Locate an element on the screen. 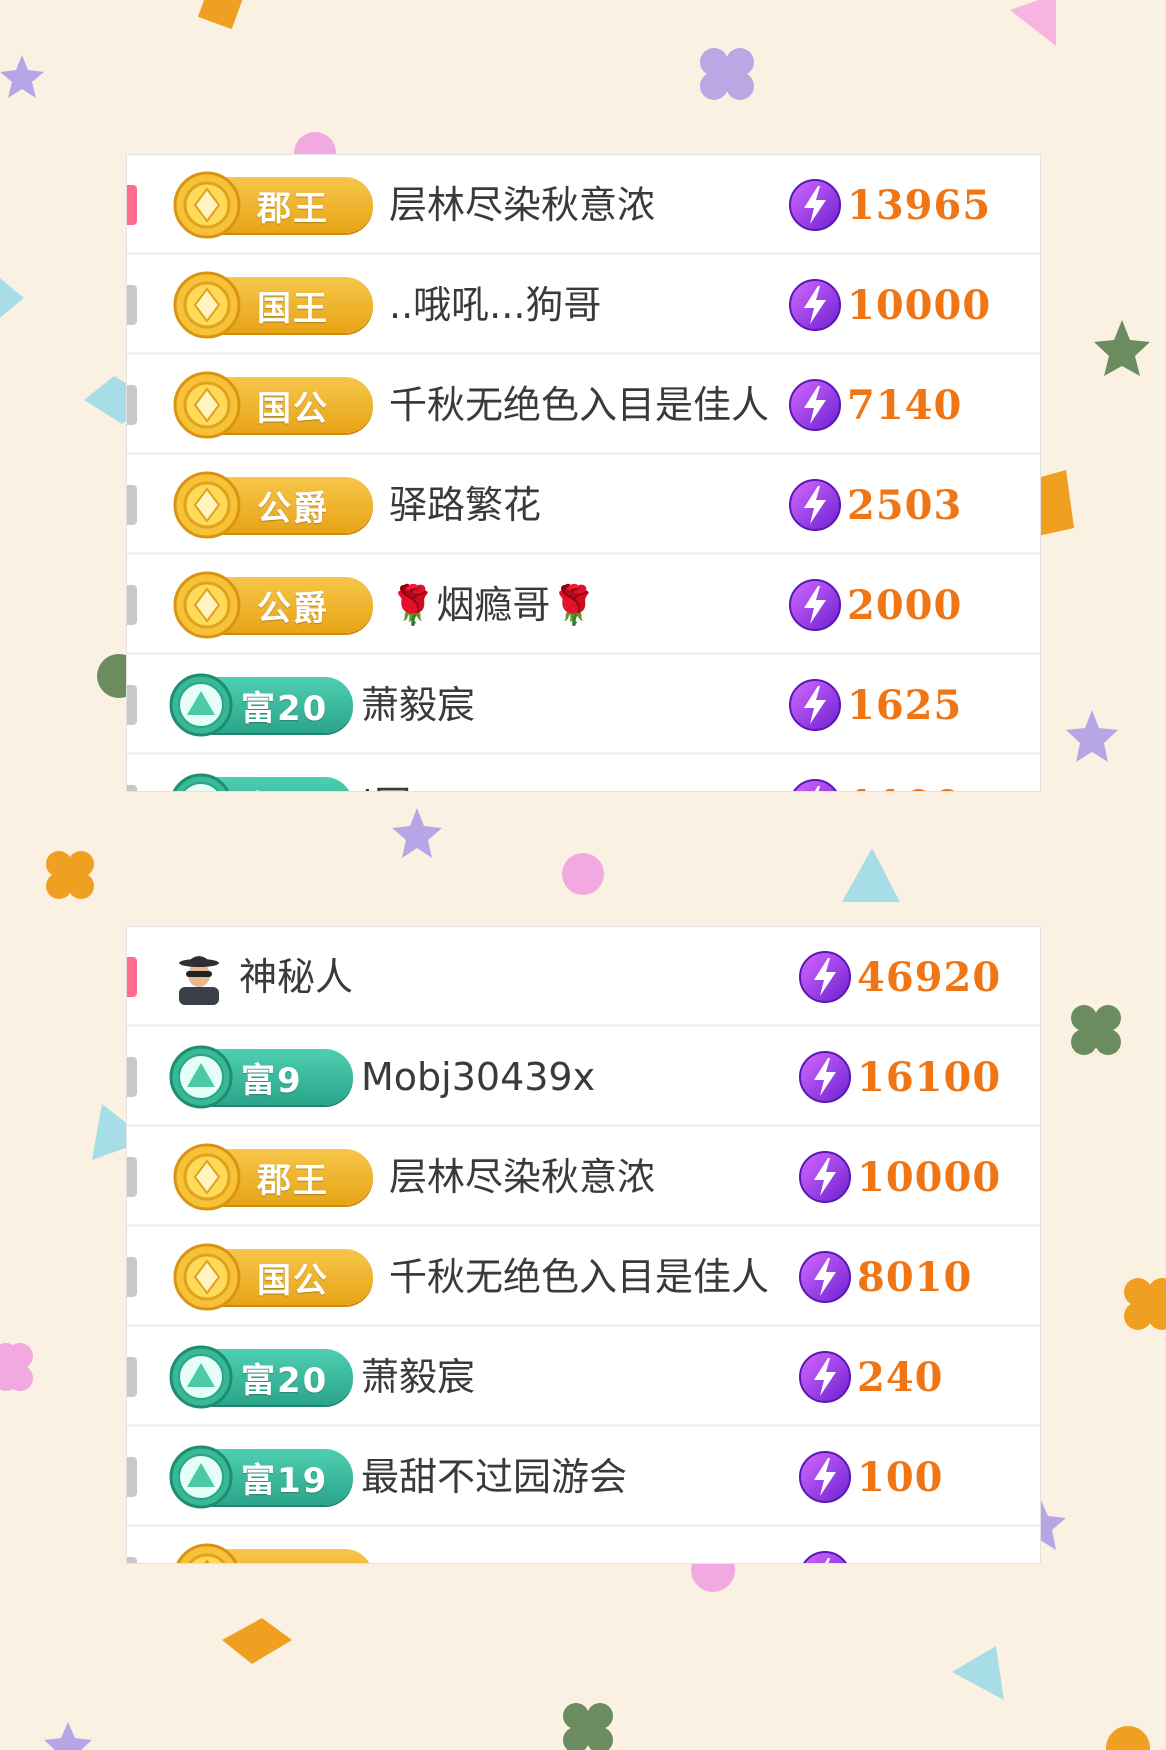  score-display: 2000 is located at coordinates (874, 605).